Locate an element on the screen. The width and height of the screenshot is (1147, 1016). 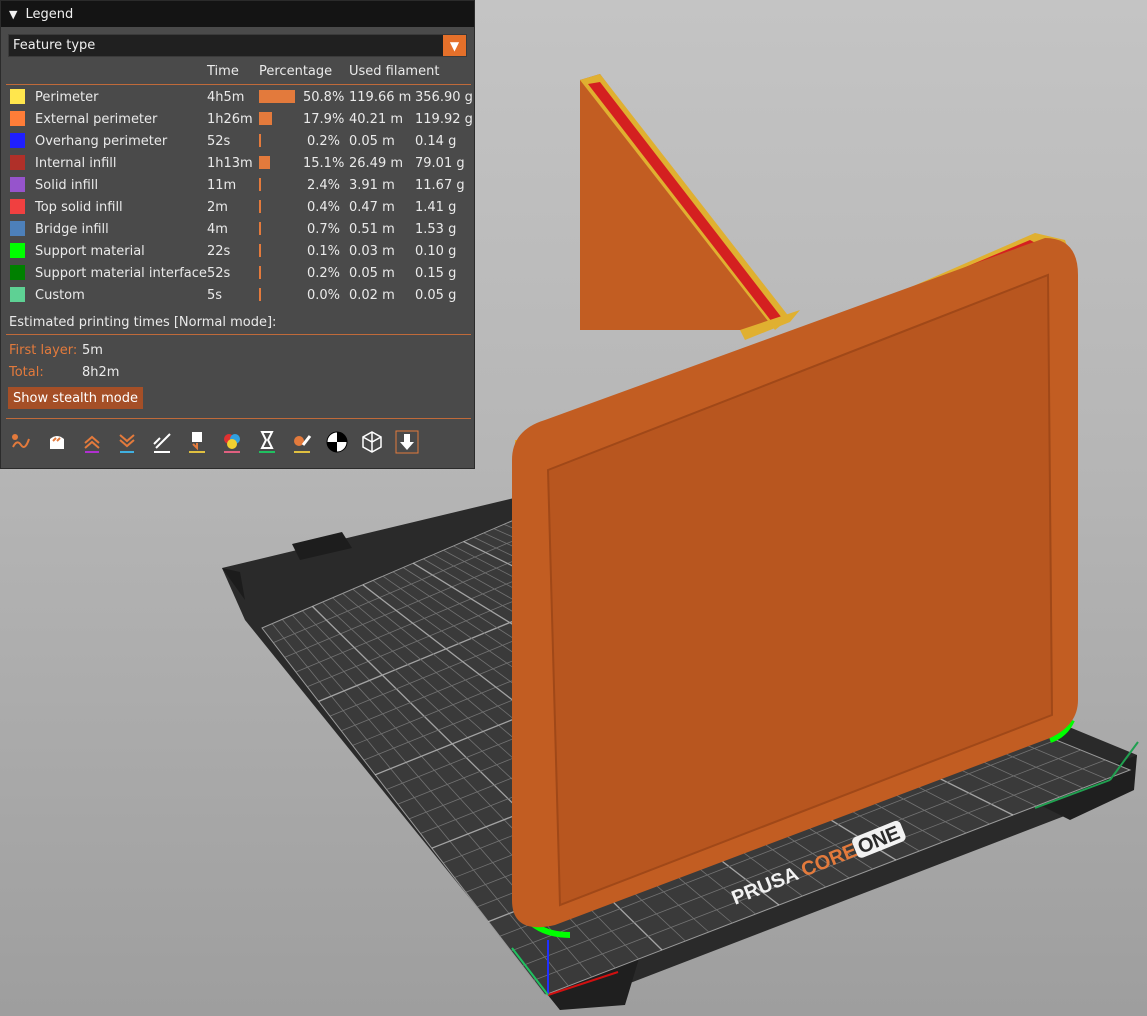
times-divider is located at coordinates (238, 334).